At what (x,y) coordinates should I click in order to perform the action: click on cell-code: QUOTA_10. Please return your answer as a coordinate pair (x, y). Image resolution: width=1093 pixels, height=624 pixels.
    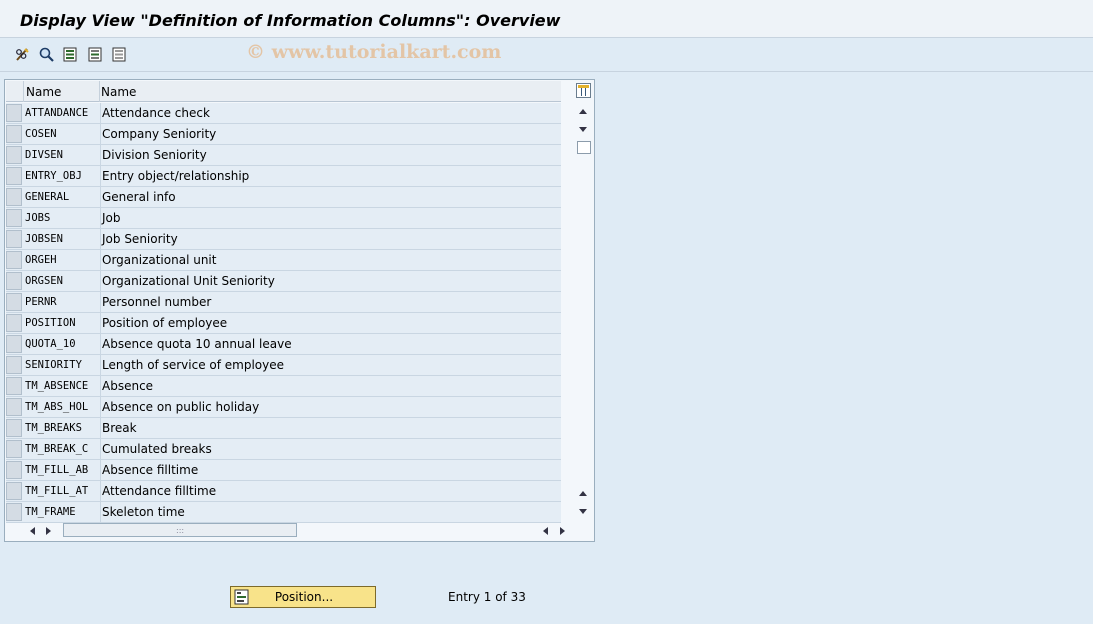
    Looking at the image, I should click on (62, 344).